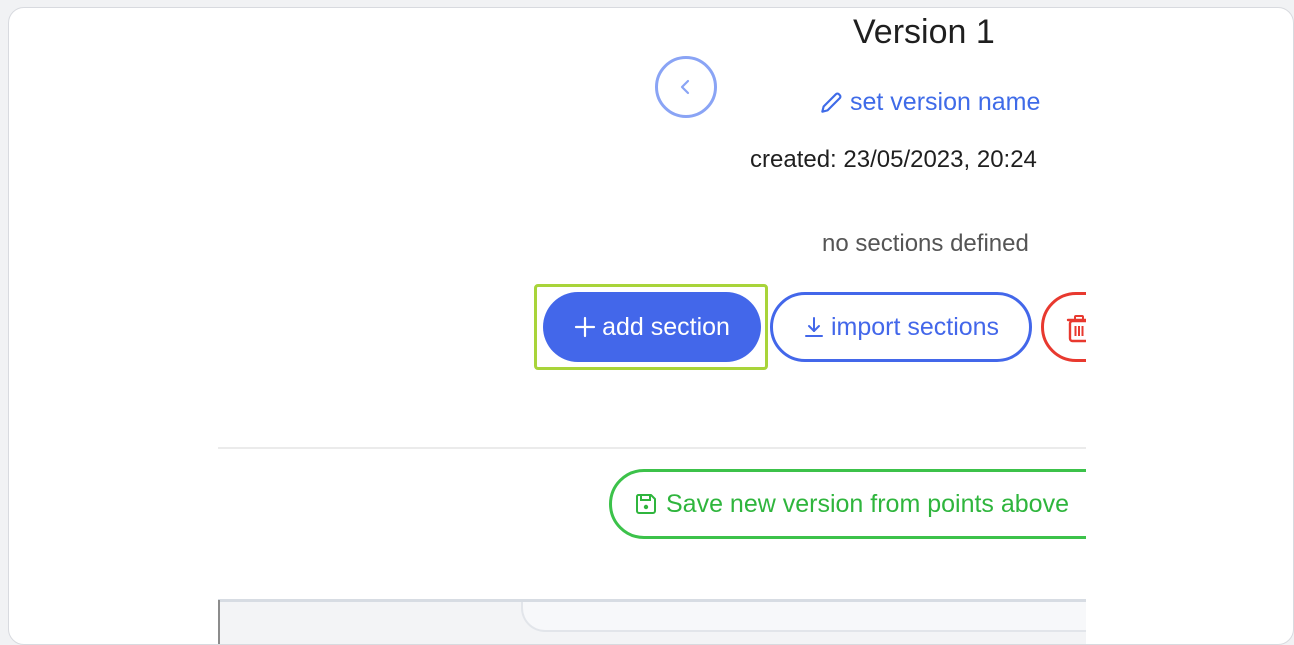 The width and height of the screenshot is (1294, 645). I want to click on save-new-version-label: Save new version from points above, so click(867, 503).